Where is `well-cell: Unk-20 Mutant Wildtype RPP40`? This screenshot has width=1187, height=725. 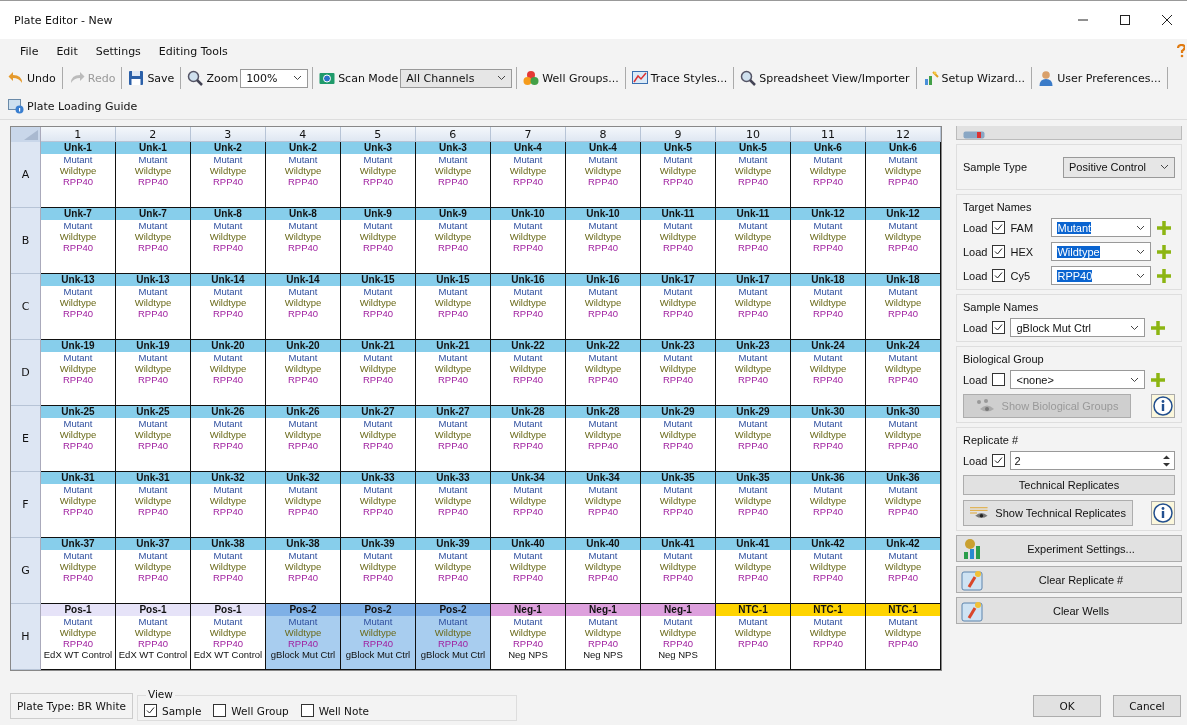
well-cell: Unk-20 Mutant Wildtype RPP40 is located at coordinates (228, 373).